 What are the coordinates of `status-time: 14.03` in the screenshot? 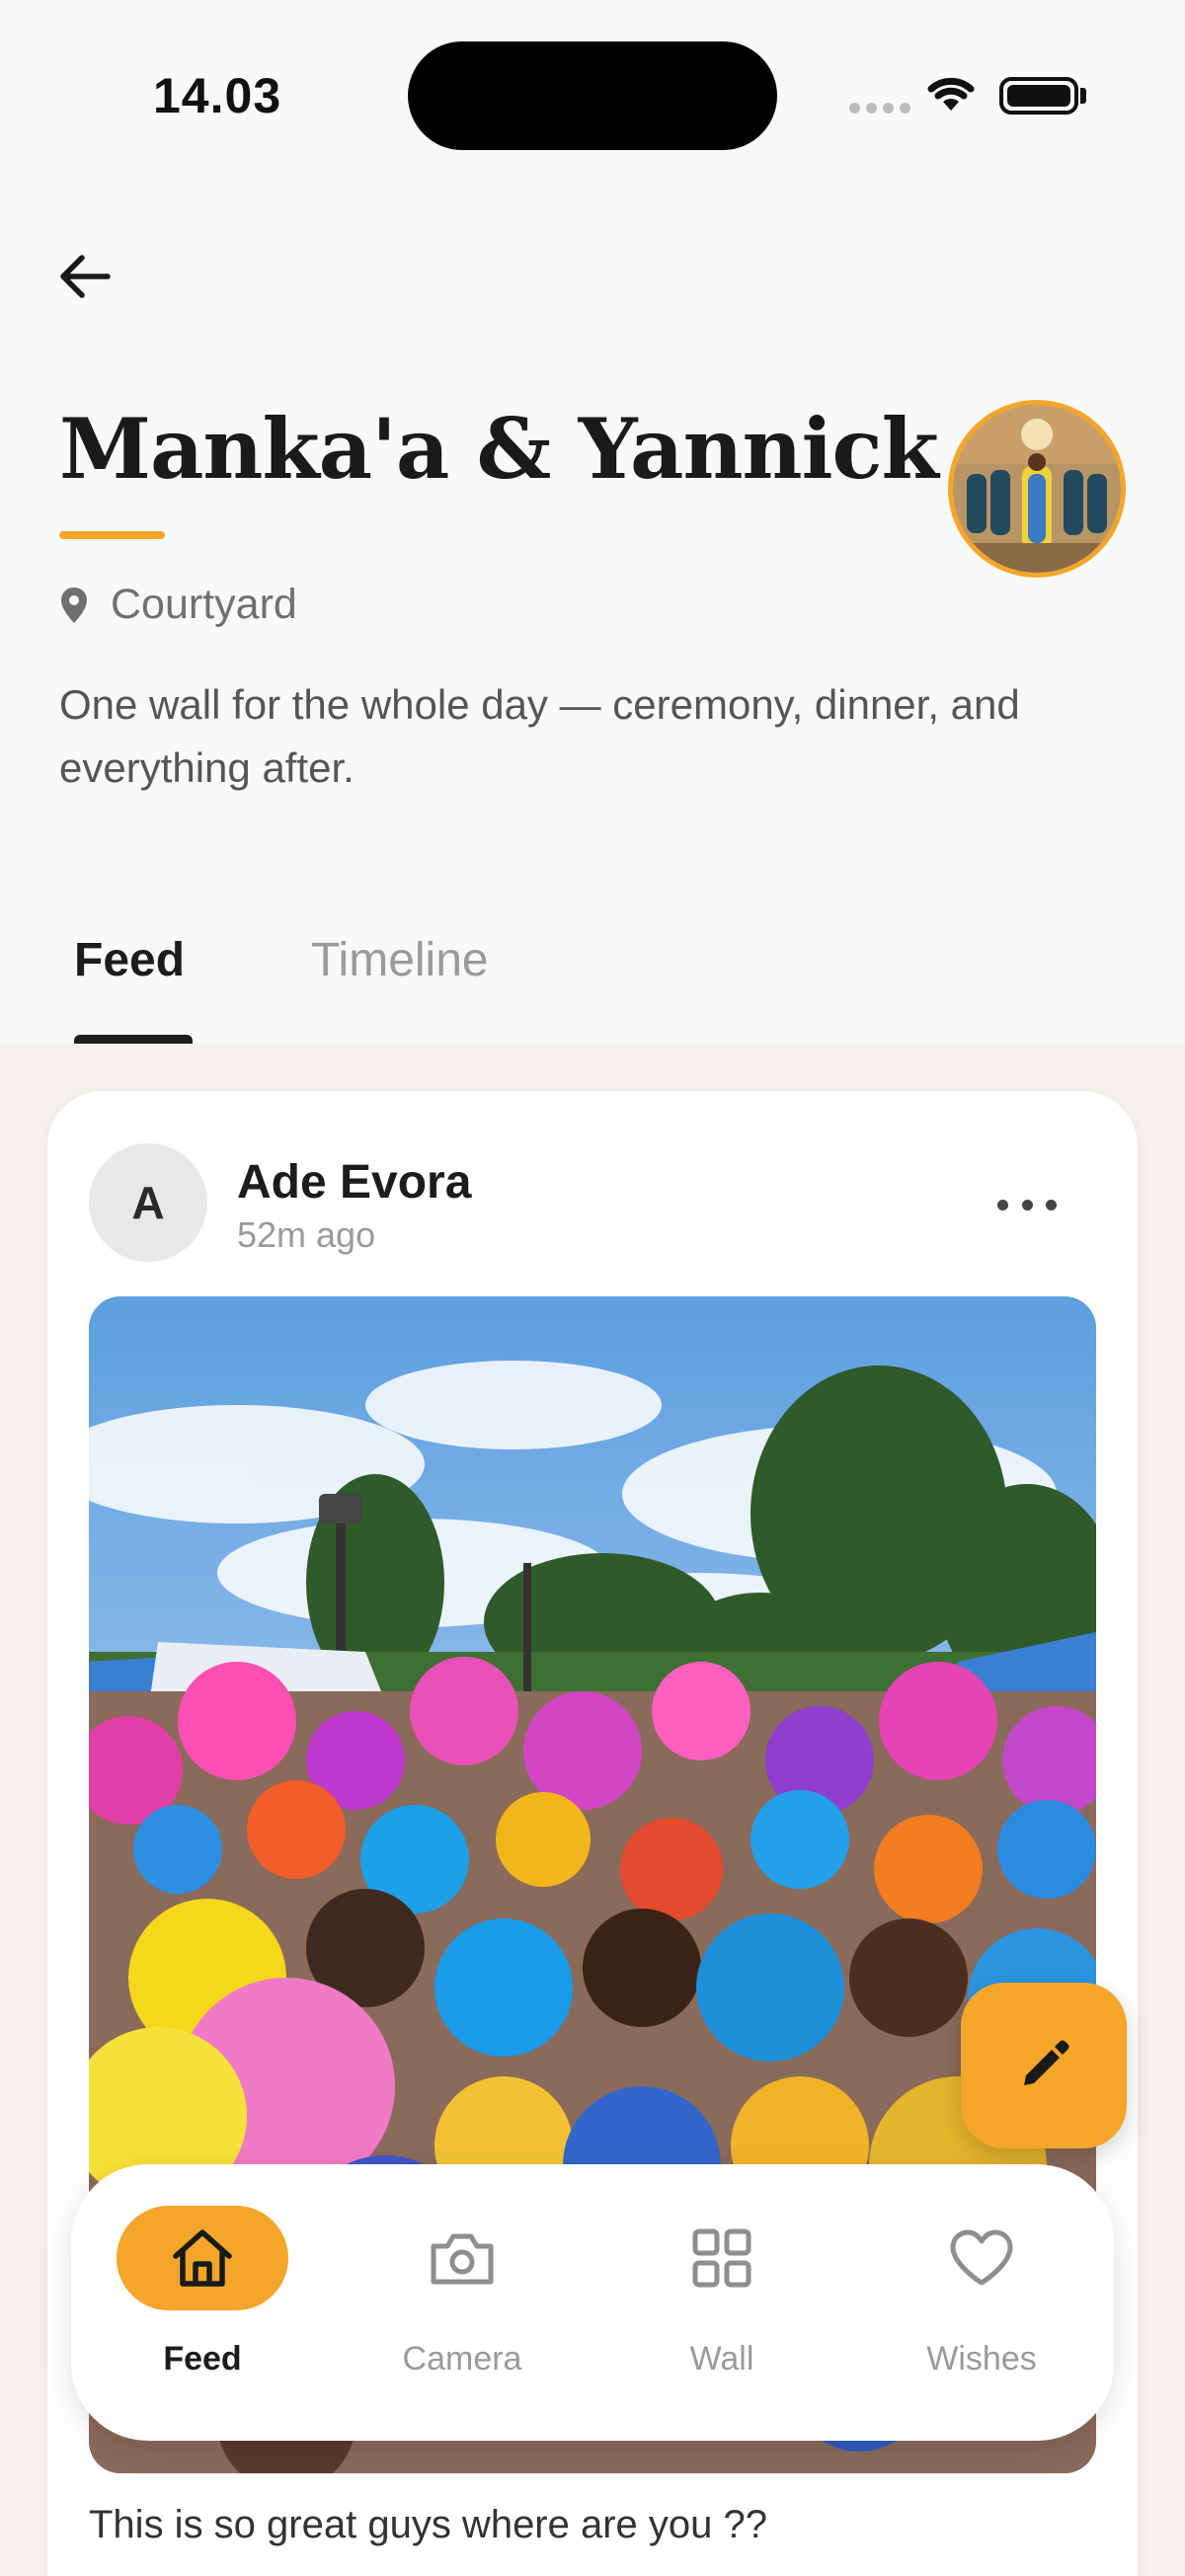 It's located at (218, 95).